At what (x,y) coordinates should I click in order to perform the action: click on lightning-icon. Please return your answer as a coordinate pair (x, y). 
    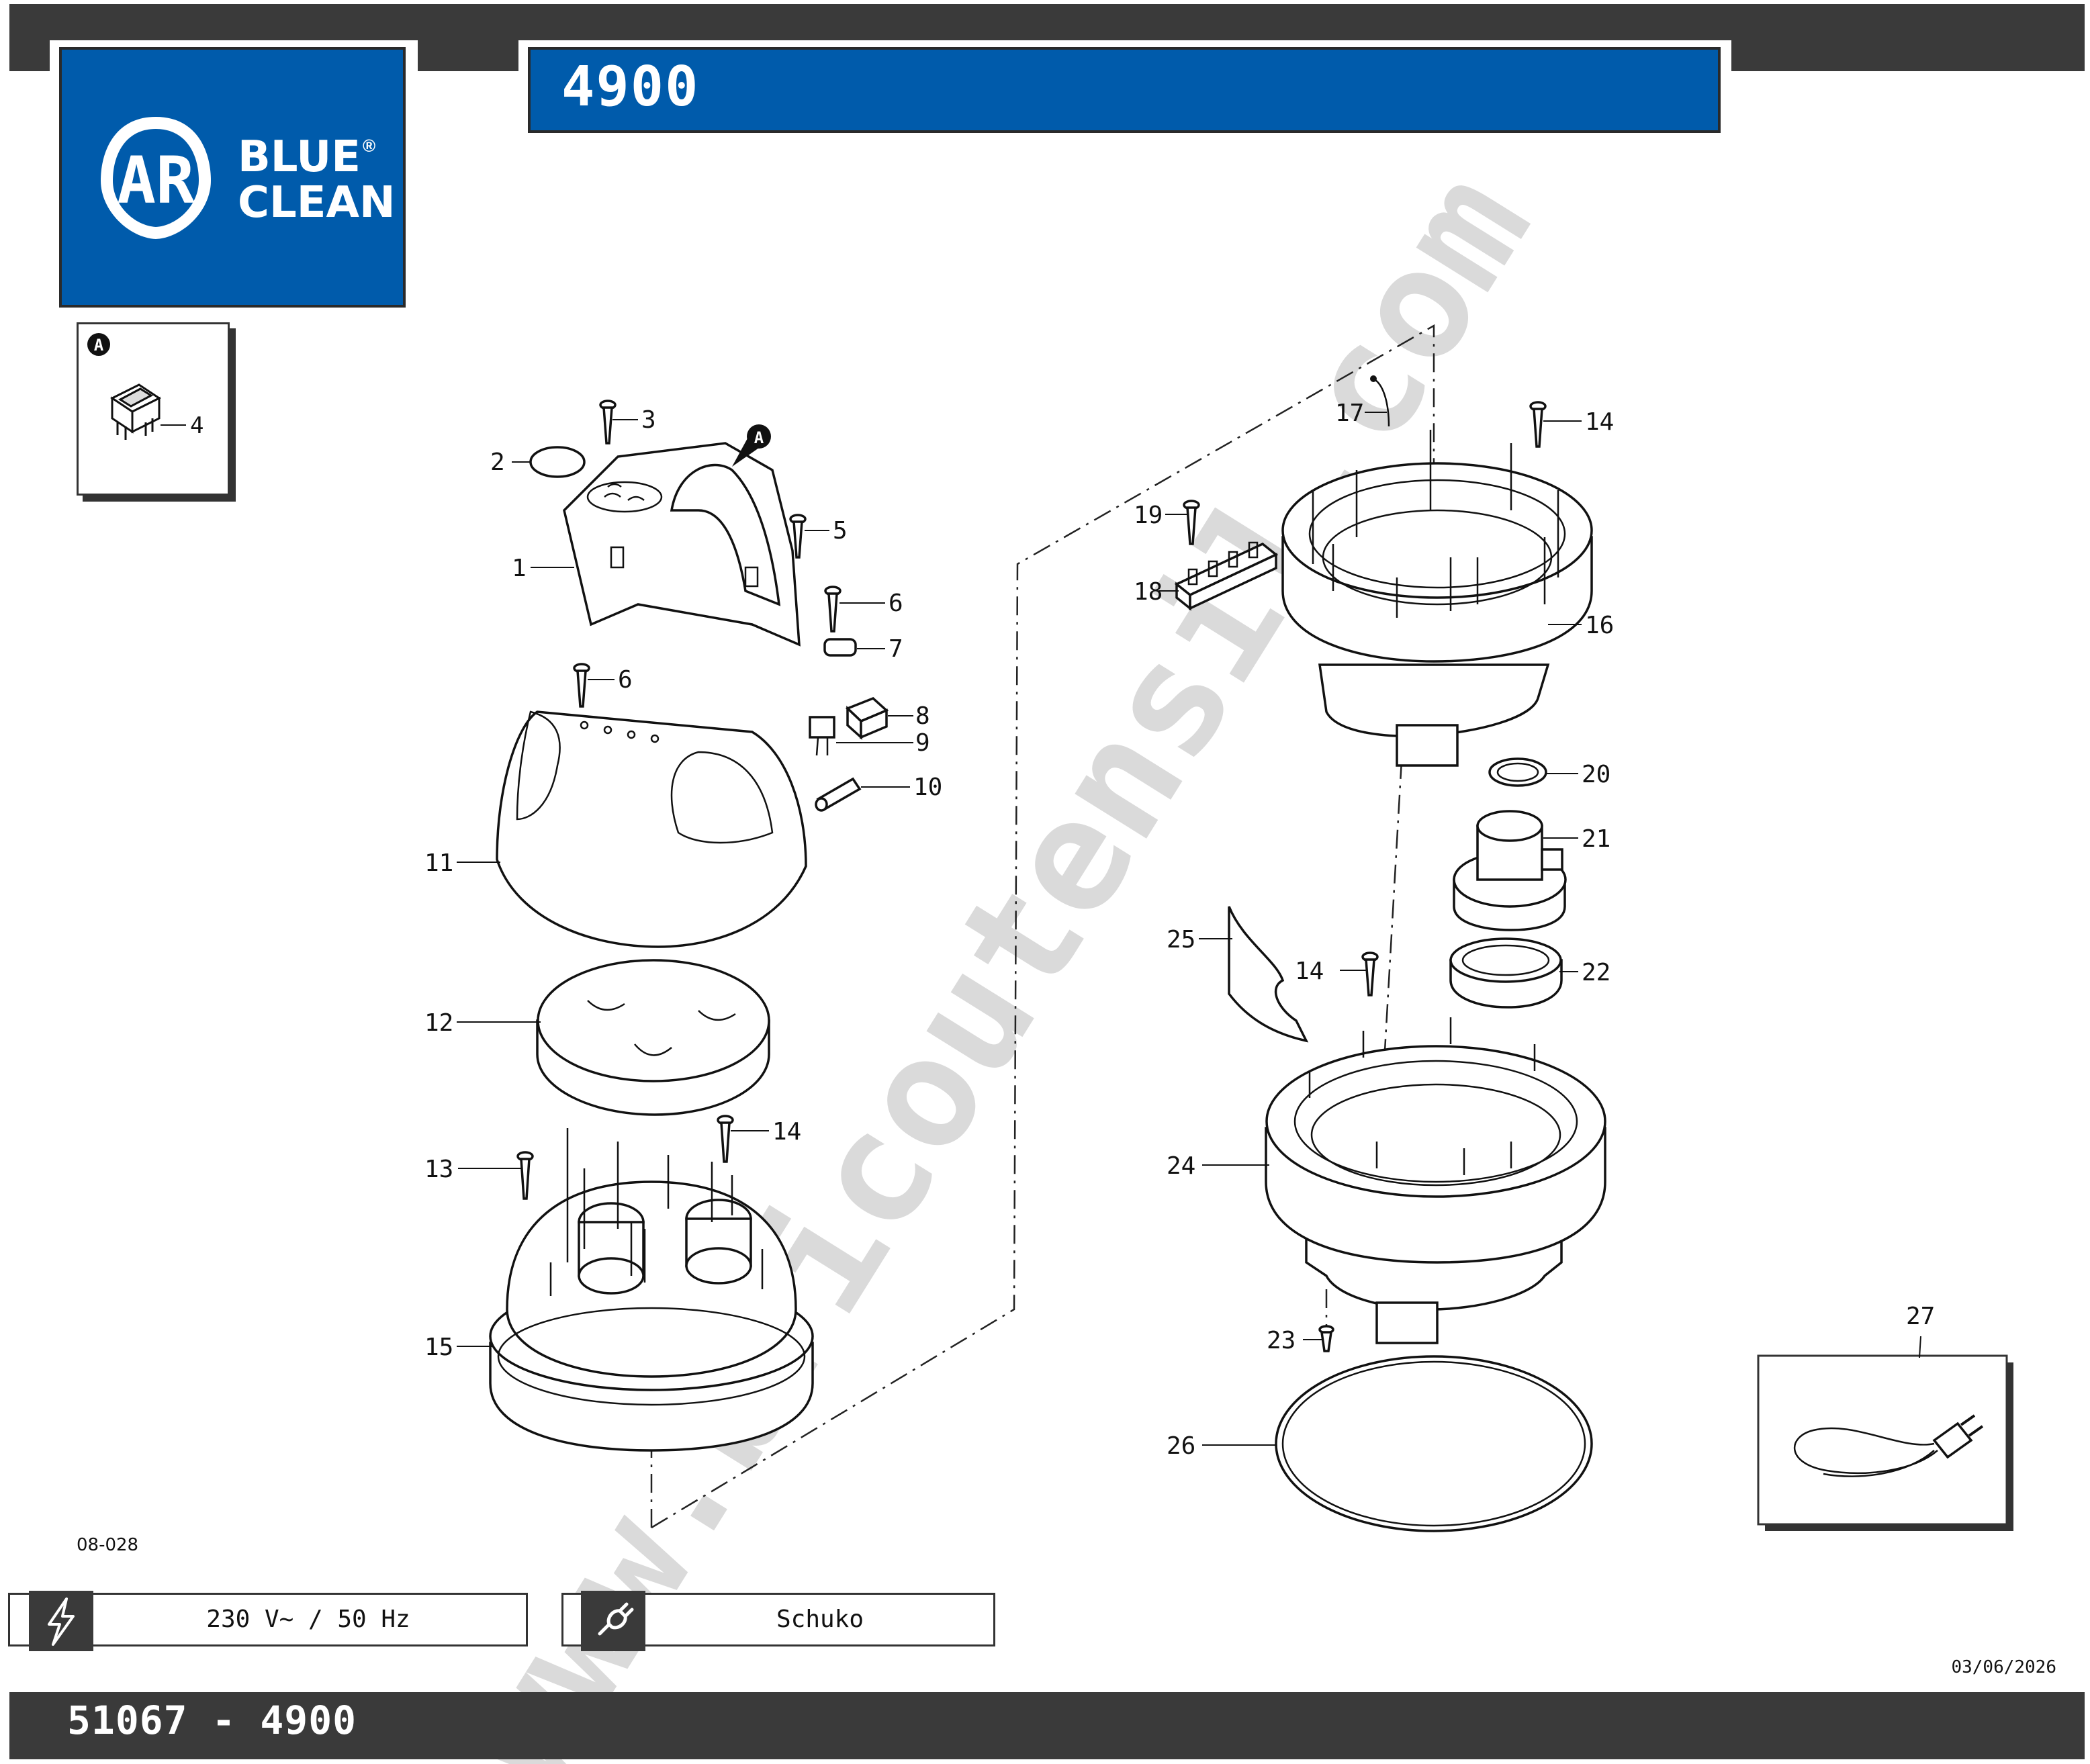
    Looking at the image, I should click on (61, 1621).